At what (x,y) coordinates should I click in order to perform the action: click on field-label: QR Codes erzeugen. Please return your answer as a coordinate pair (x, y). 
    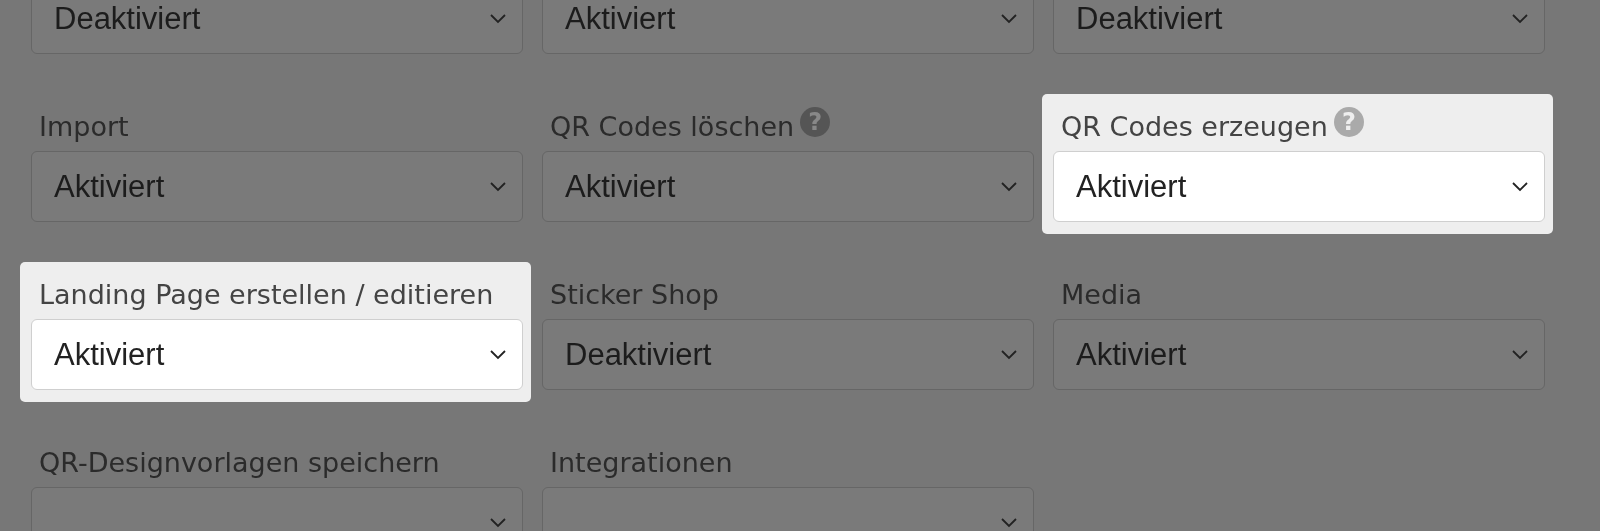
    Looking at the image, I should click on (1194, 126).